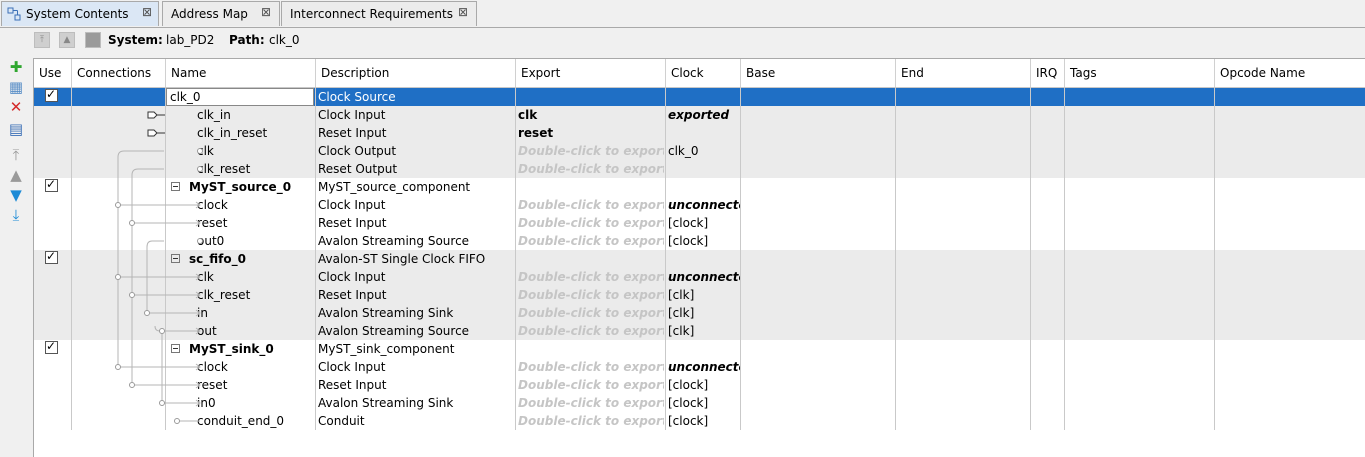  I want to click on name-cell: clk_reset, so click(256, 295).